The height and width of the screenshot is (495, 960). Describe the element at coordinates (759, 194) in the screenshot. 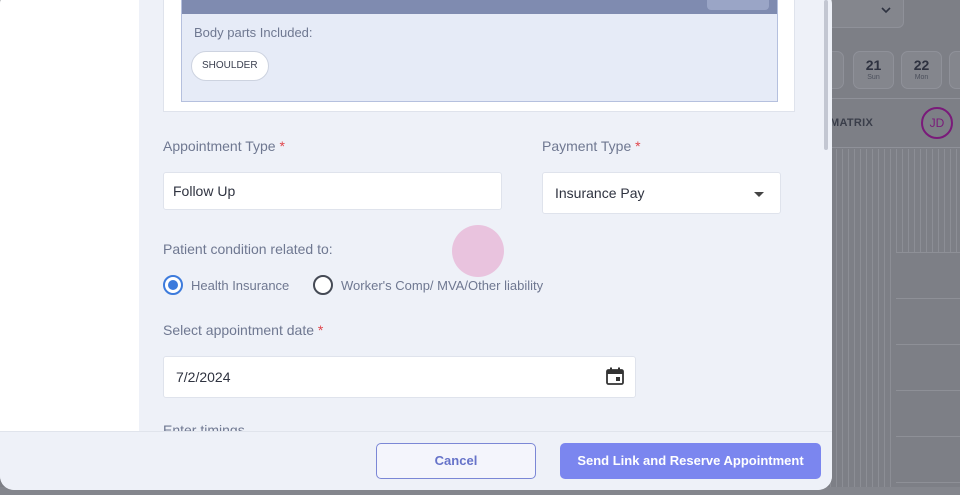

I see `caret-down-icon` at that location.